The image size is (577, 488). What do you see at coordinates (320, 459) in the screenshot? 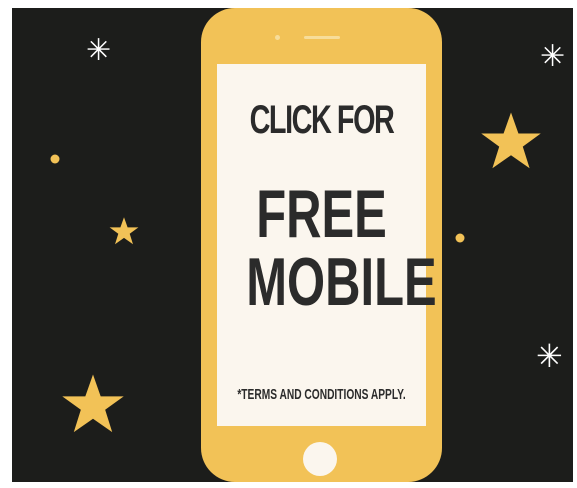
I see `phone-home-button` at bounding box center [320, 459].